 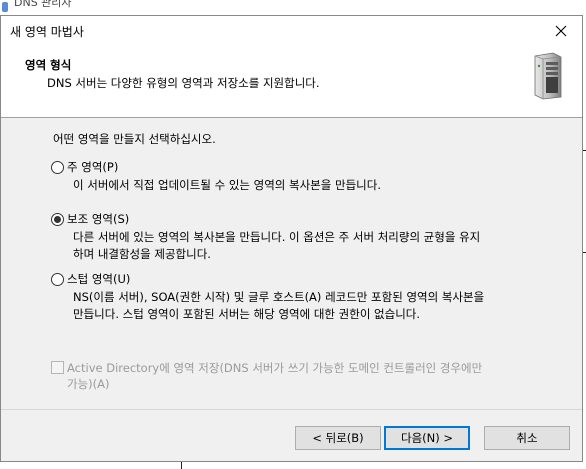 I want to click on button-separator, so click(x=291, y=409).